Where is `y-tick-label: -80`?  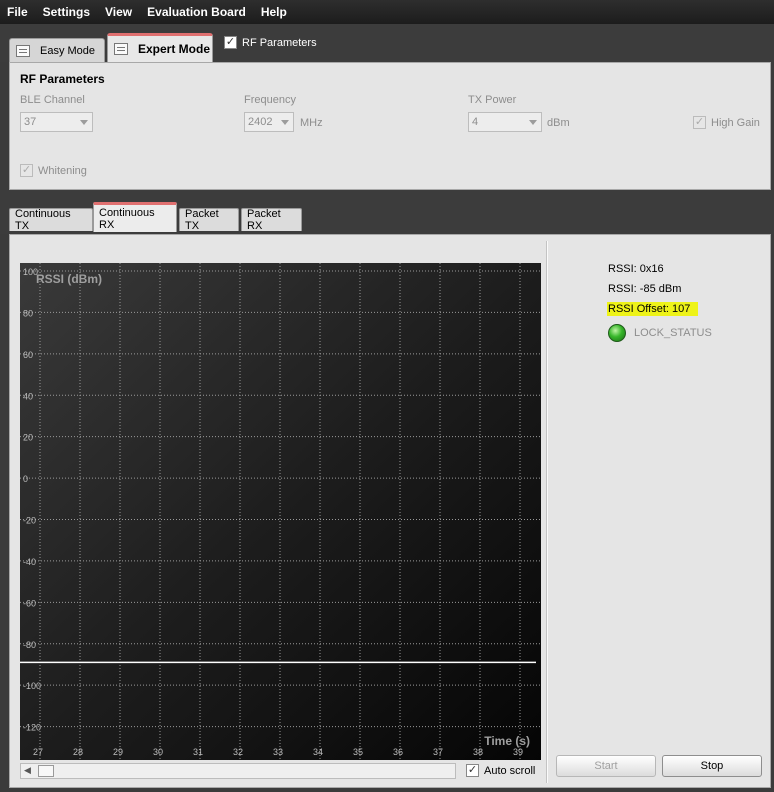 y-tick-label: -80 is located at coordinates (29, 645).